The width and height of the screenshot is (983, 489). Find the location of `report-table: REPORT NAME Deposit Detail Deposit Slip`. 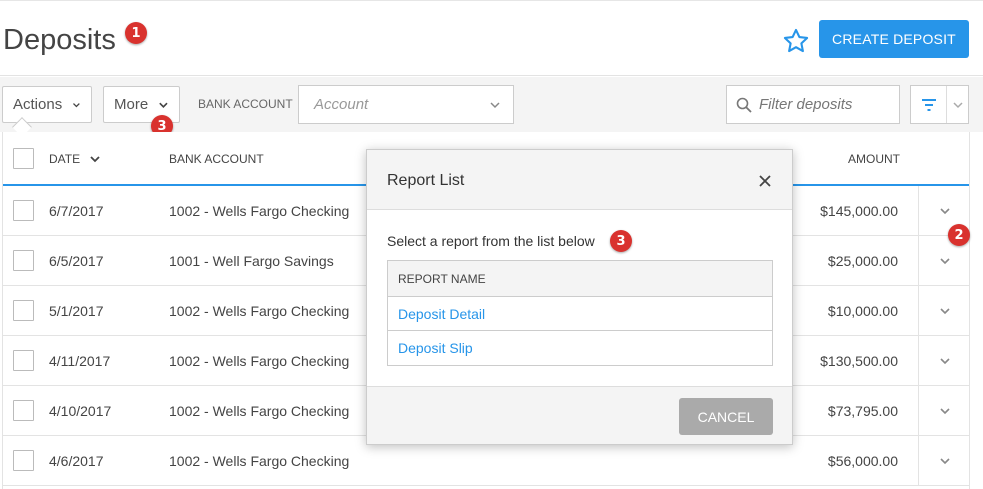

report-table: REPORT NAME Deposit Detail Deposit Slip is located at coordinates (580, 313).